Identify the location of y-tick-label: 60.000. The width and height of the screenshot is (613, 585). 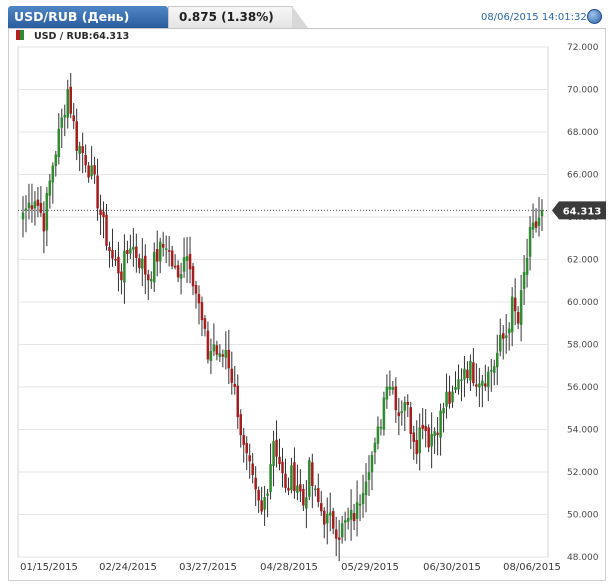
(583, 303).